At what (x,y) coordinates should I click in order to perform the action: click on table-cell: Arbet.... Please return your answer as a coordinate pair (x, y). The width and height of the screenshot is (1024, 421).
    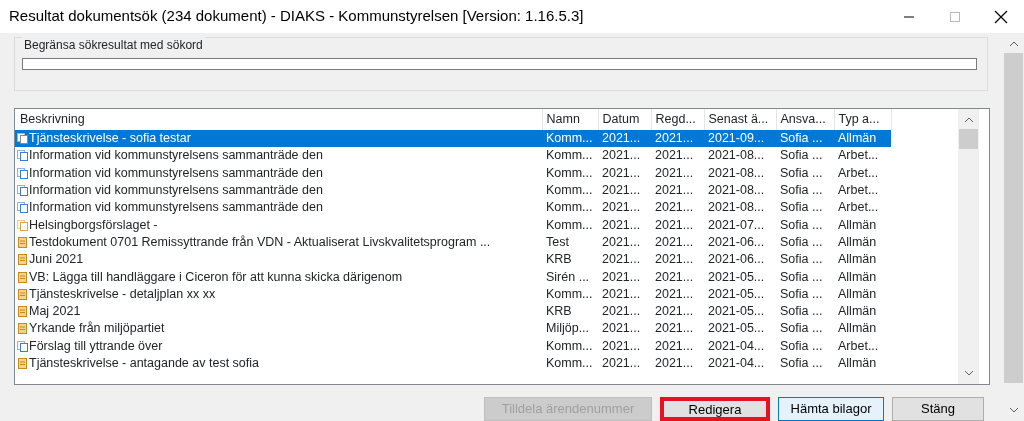
    Looking at the image, I should click on (862, 156).